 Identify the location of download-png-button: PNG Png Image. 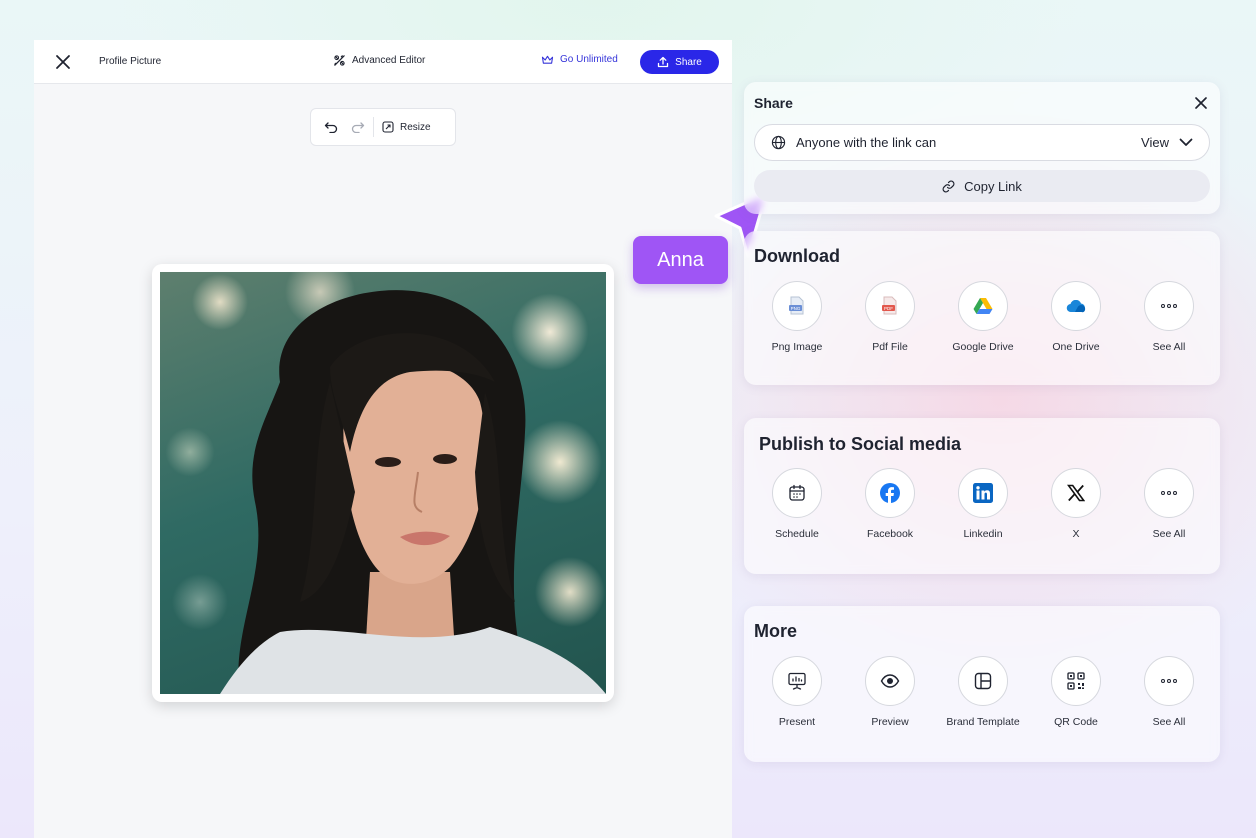
(797, 318).